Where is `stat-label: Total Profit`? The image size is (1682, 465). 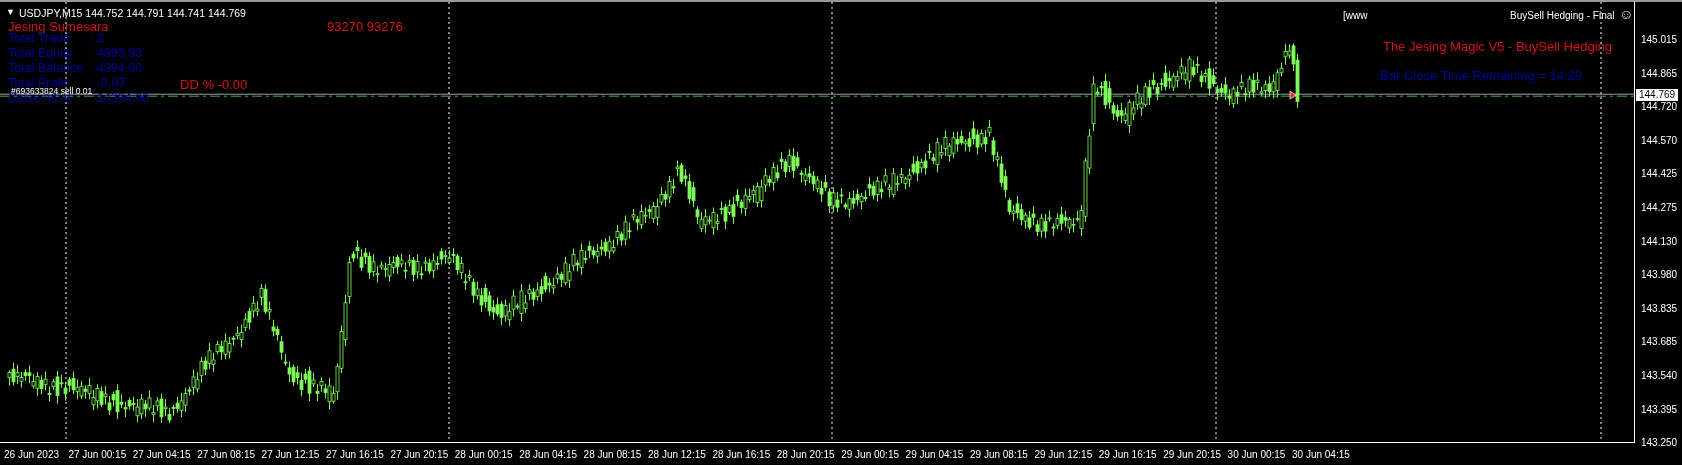 stat-label: Total Profit is located at coordinates (38, 83).